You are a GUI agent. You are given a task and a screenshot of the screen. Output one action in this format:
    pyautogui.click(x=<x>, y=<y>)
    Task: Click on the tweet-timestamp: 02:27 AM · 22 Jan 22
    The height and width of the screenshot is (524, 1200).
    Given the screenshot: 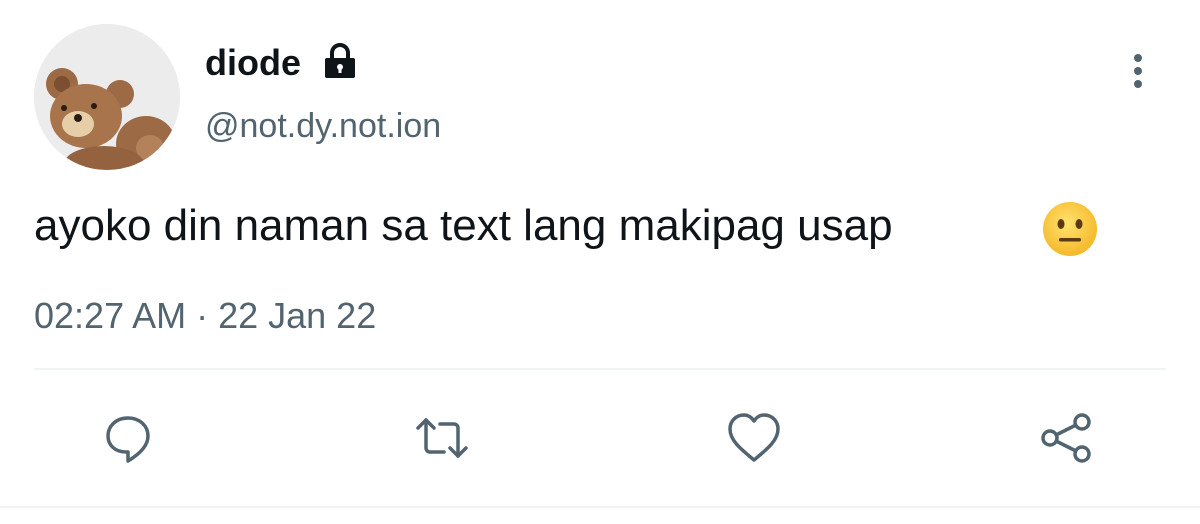 What is the action you would take?
    pyautogui.click(x=205, y=316)
    